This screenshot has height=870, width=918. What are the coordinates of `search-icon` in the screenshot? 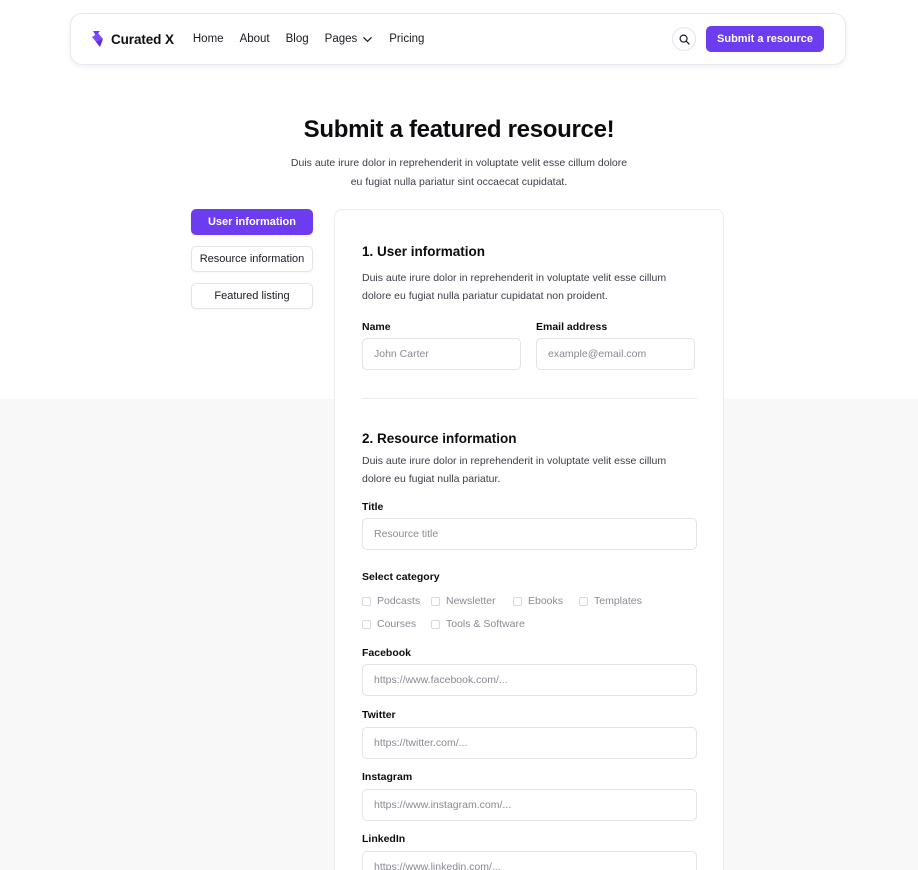 It's located at (684, 39).